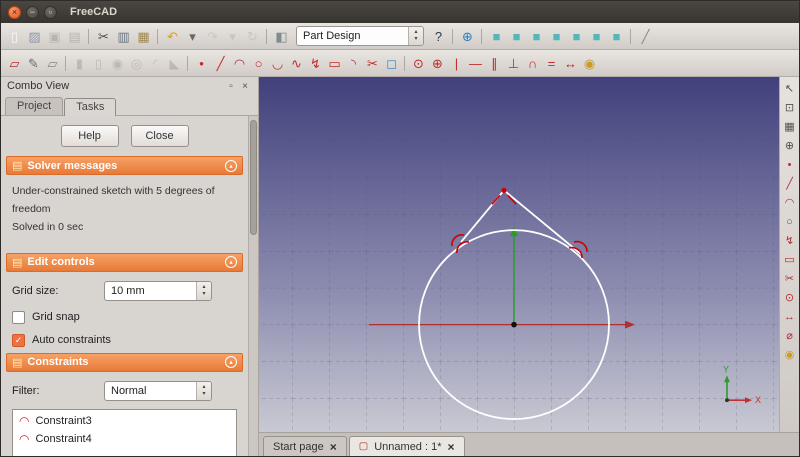  What do you see at coordinates (253, 286) in the screenshot?
I see `tasks-scrollbar` at bounding box center [253, 286].